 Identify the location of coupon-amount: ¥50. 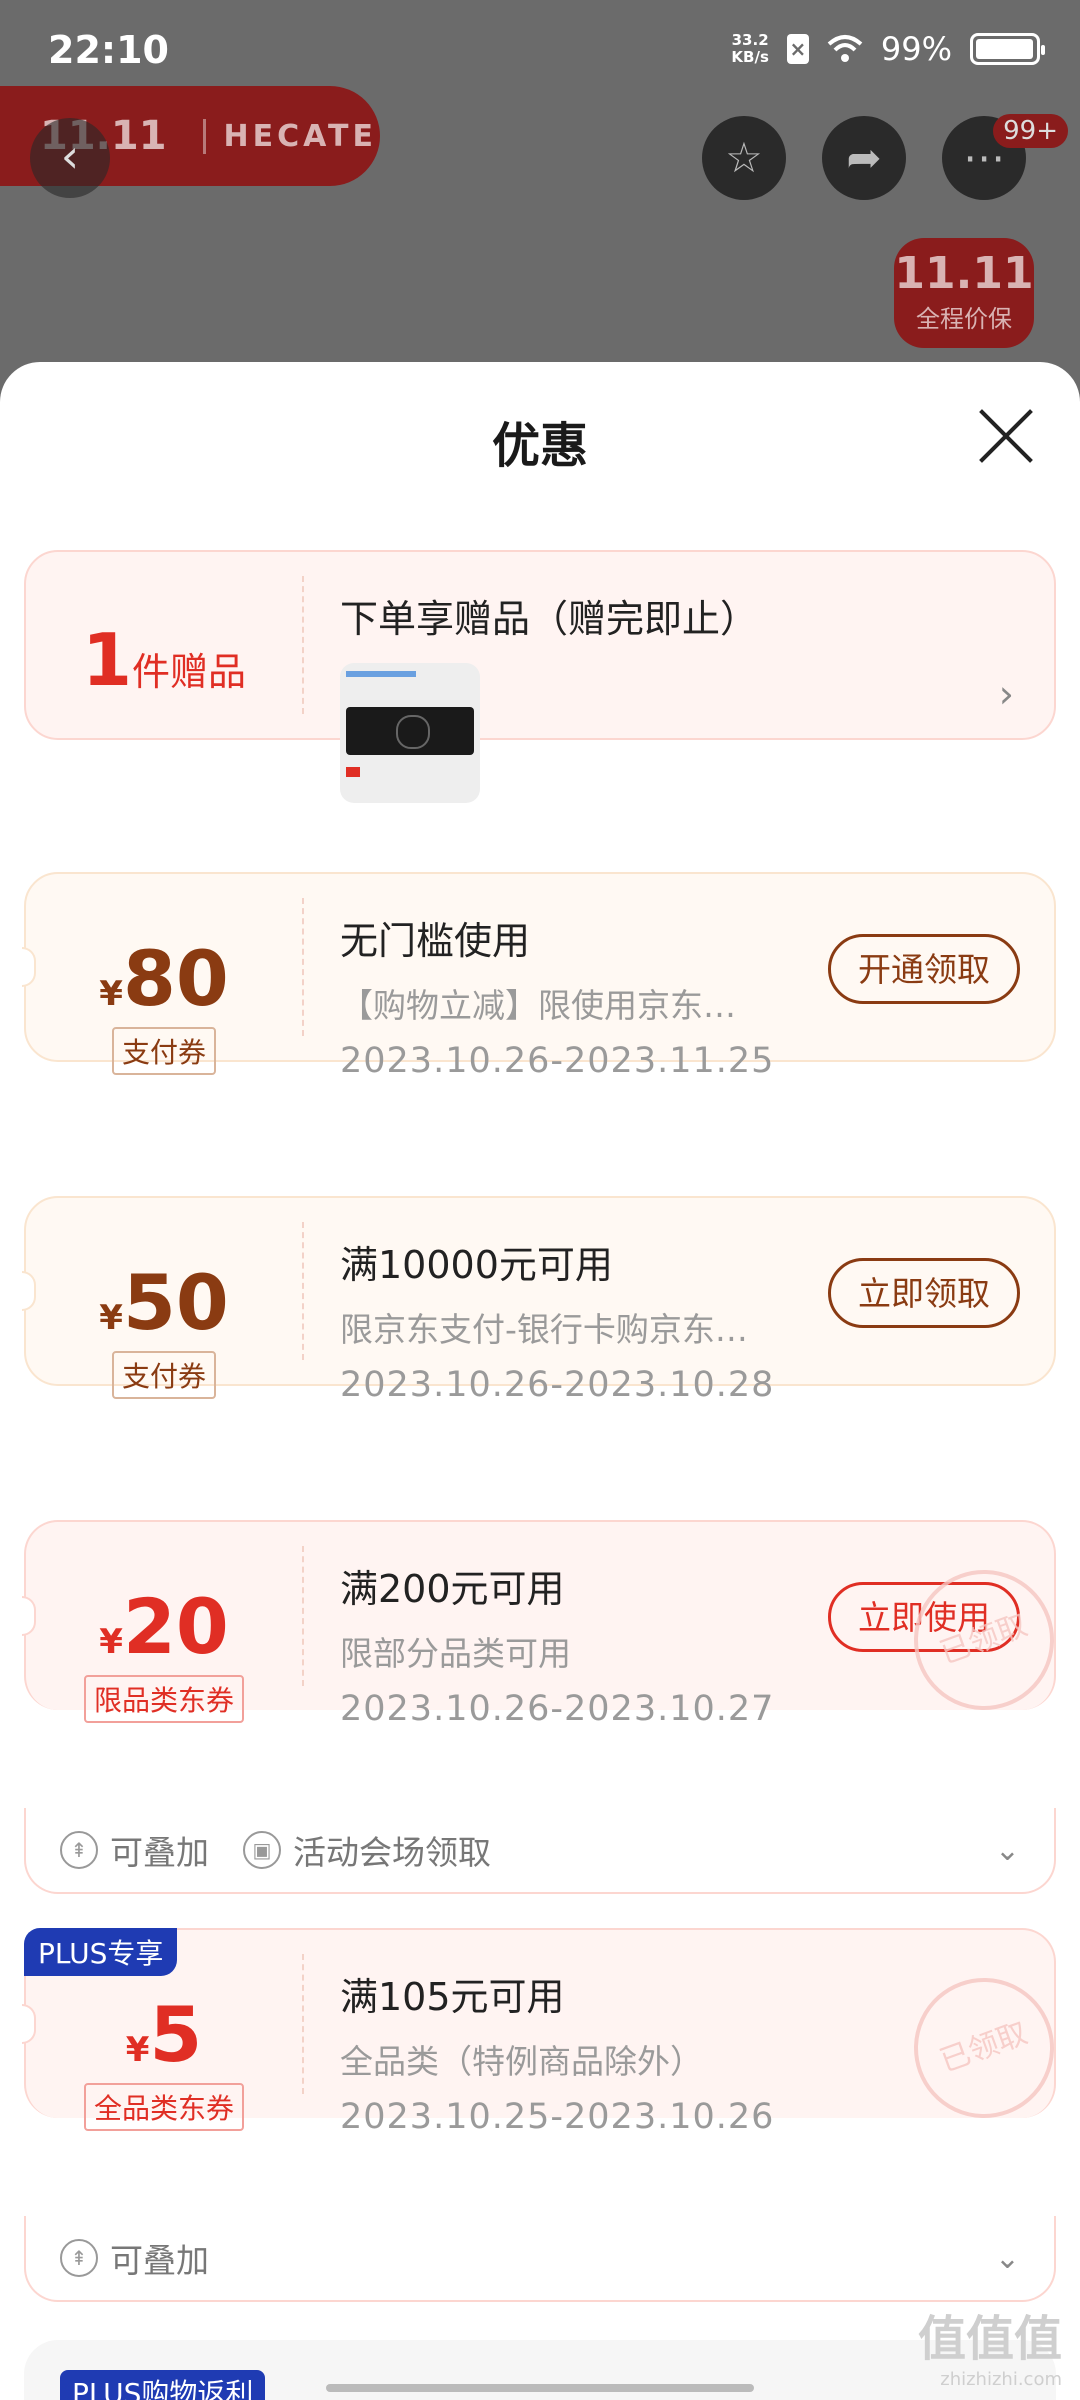
(164, 1302).